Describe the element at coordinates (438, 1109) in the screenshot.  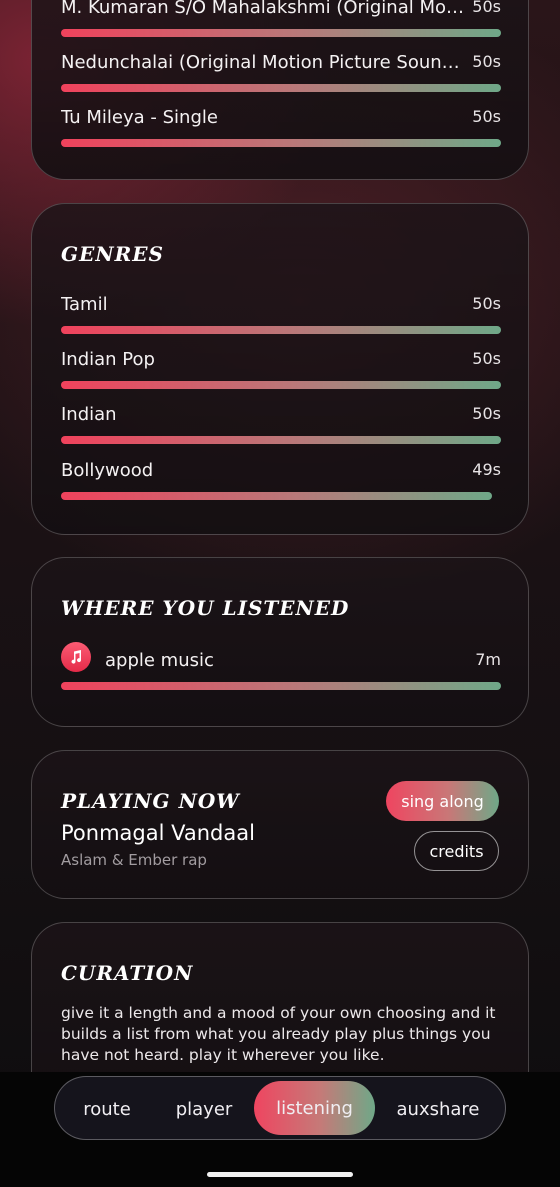
I see `tab-auxshare: auxshare` at that location.